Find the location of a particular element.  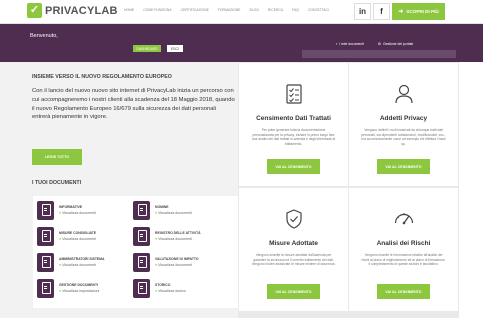

doc-name: INFORMATIVE is located at coordinates (71, 207).